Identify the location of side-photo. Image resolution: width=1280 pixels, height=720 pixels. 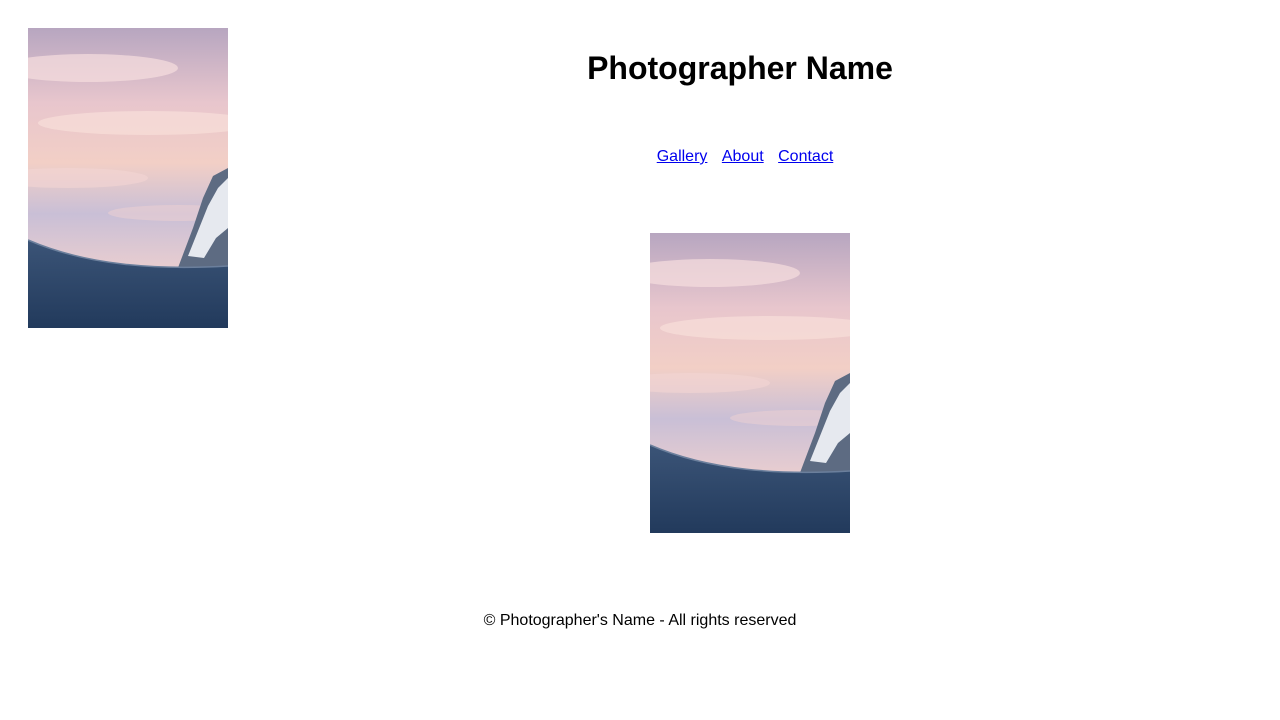
(128, 178).